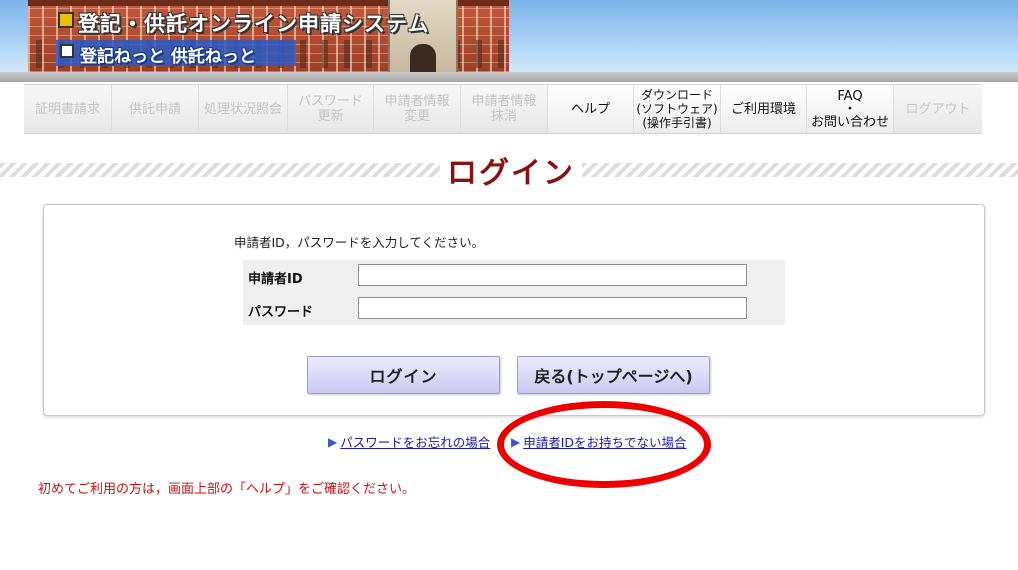  I want to click on applicant-id-label: 申請者ID, so click(275, 279).